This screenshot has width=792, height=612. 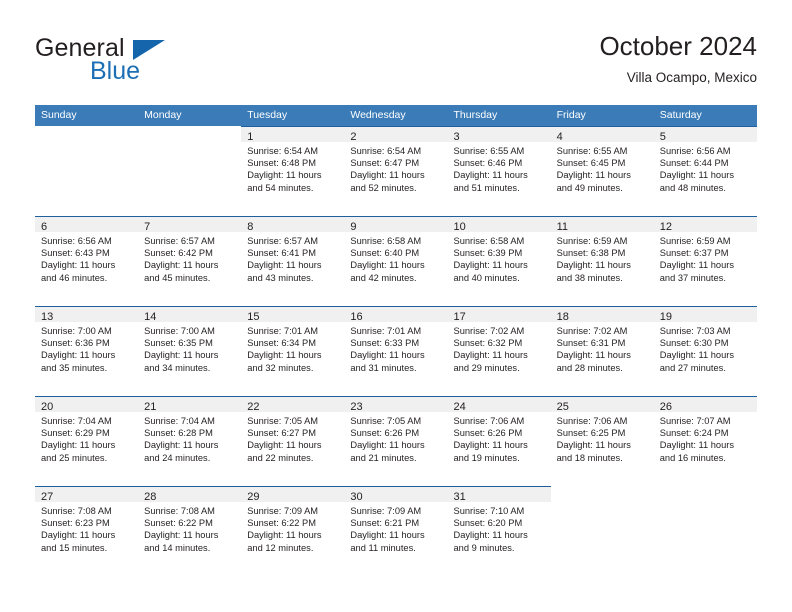 I want to click on daylight-text: and 31 minutes., so click(x=383, y=367).